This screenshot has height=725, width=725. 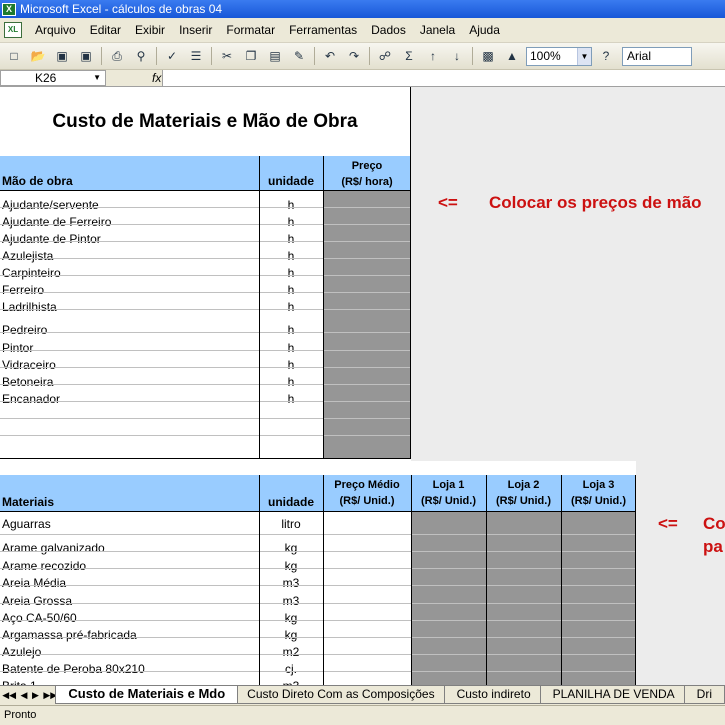 I want to click on menu-janela: Janela, so click(x=437, y=30).